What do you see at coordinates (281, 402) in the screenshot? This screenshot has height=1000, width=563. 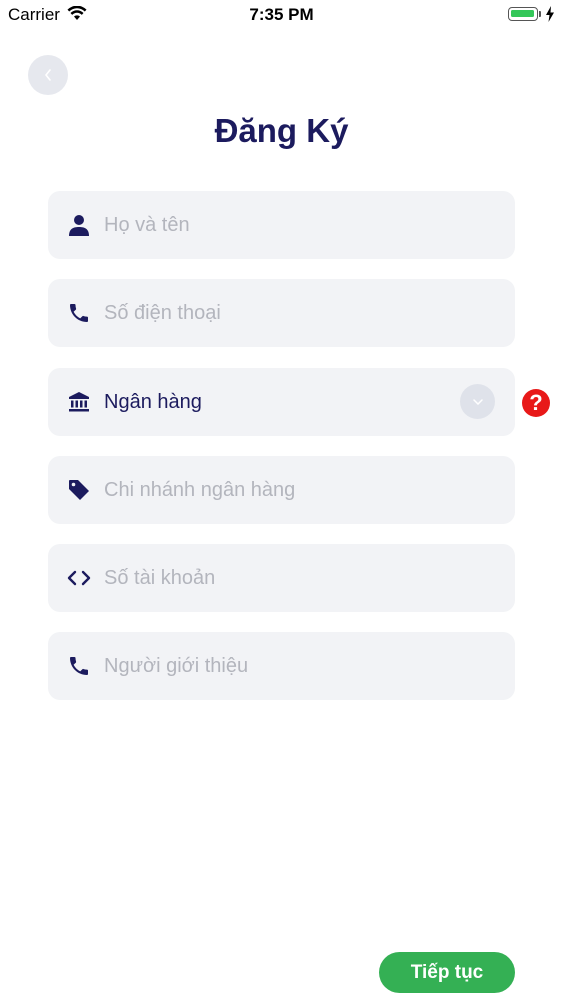 I see `bank-select: Ngân hàng` at bounding box center [281, 402].